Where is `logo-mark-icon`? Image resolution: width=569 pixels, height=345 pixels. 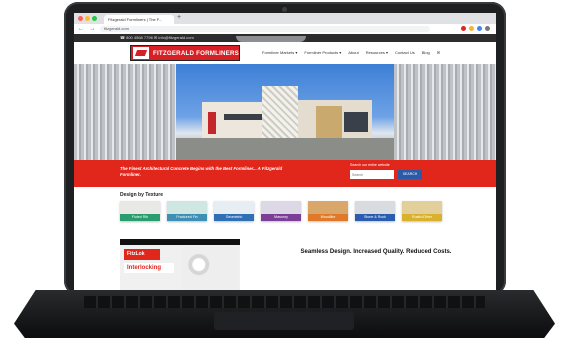 logo-mark-icon is located at coordinates (141, 53).